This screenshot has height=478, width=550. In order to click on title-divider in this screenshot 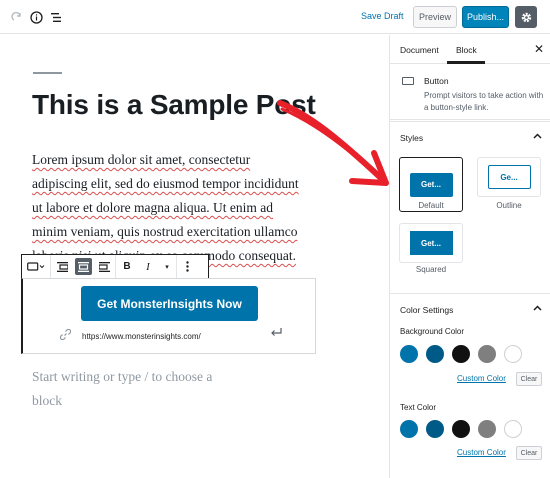, I will do `click(47, 73)`.